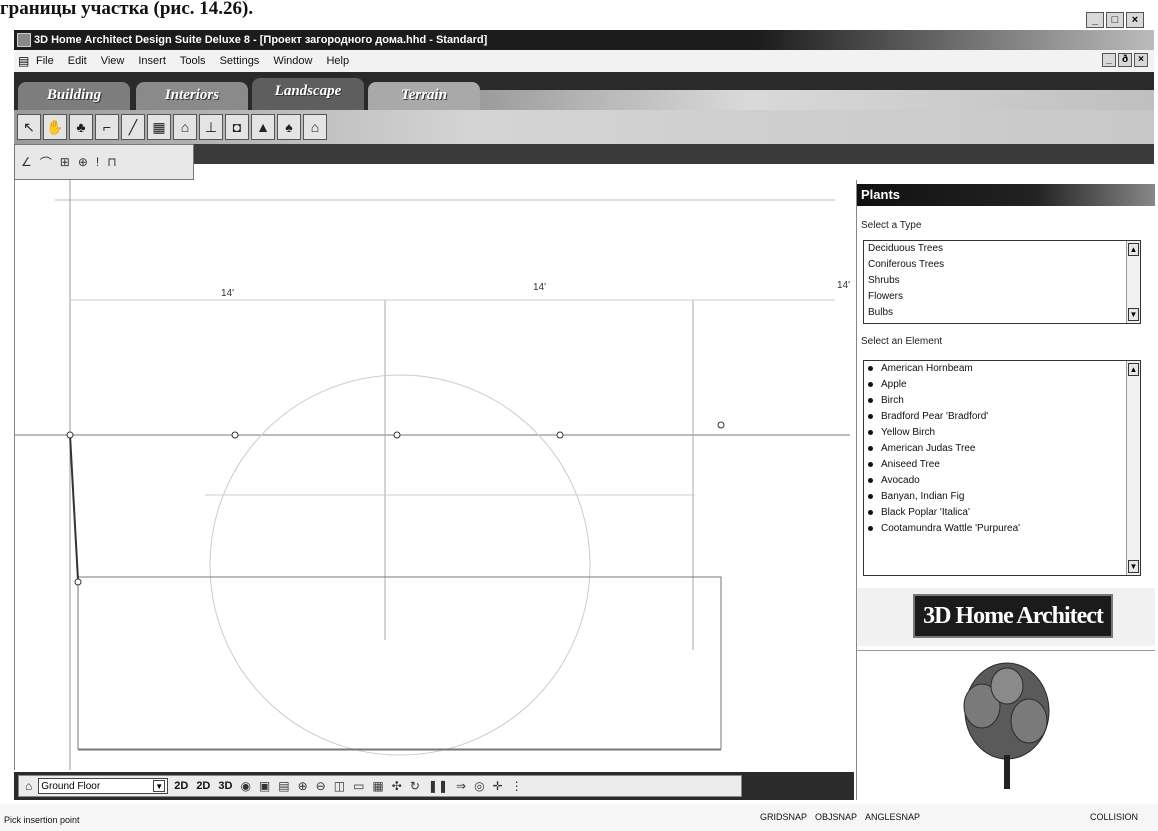 This screenshot has width=1158, height=831. What do you see at coordinates (28, 786) in the screenshot?
I see `floor-icon: ⌂` at bounding box center [28, 786].